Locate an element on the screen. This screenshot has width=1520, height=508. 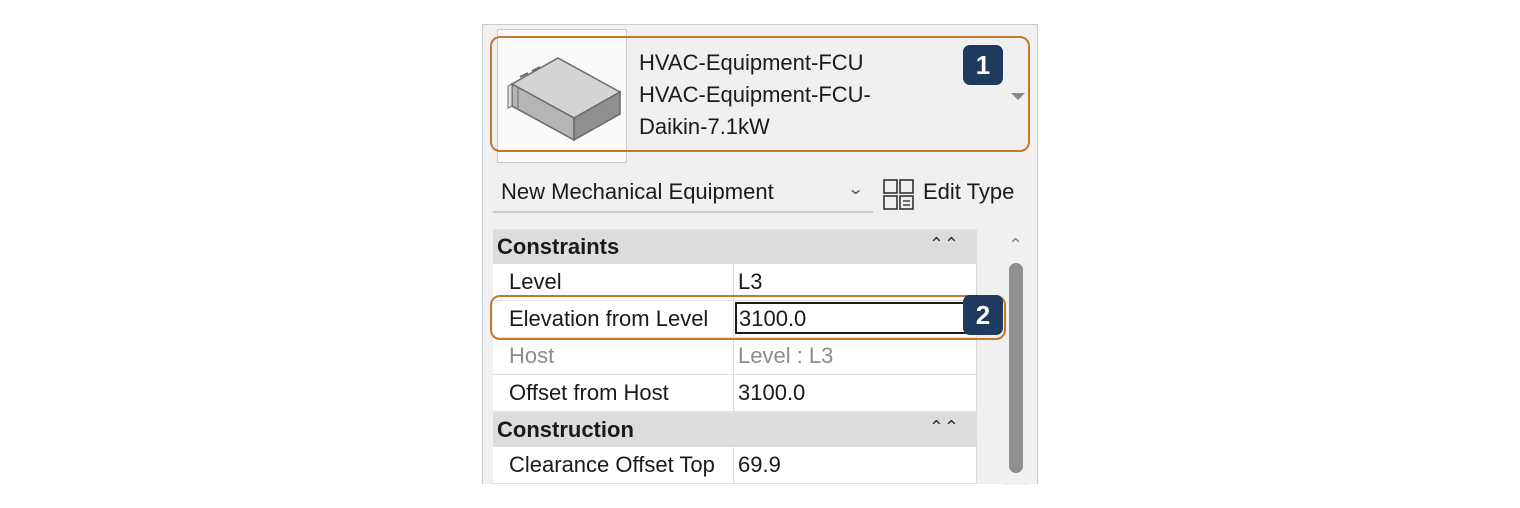
property-row-offset-from-host: Offset from Host 3100.0 is located at coordinates (735, 393).